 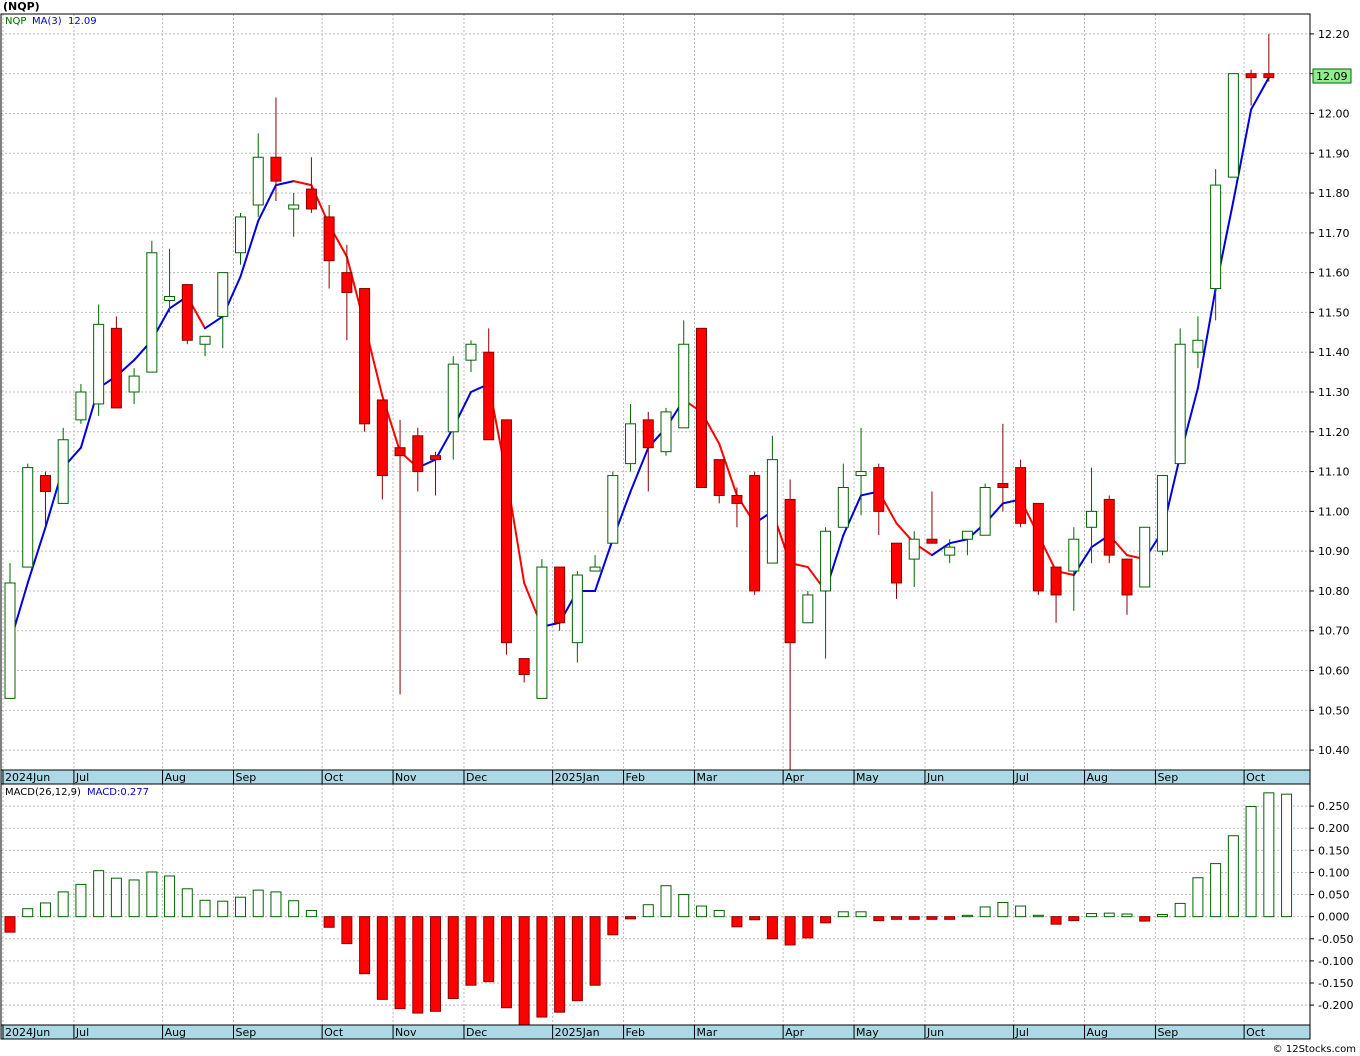 I want to click on price-x-tick-label: Aug, so click(x=1097, y=777).